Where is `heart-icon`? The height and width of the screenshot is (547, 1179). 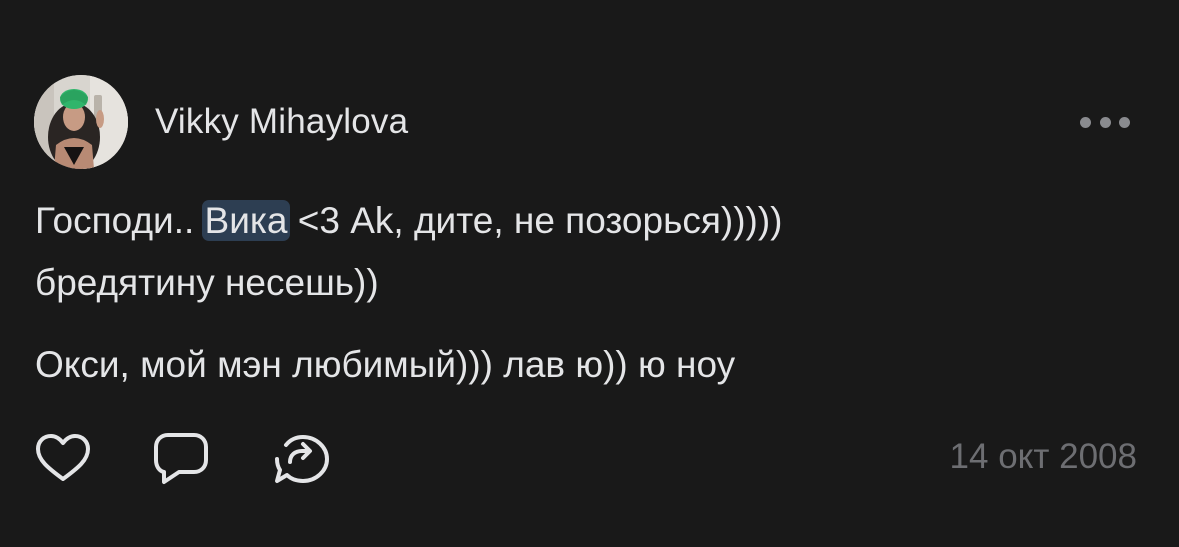 heart-icon is located at coordinates (63, 457).